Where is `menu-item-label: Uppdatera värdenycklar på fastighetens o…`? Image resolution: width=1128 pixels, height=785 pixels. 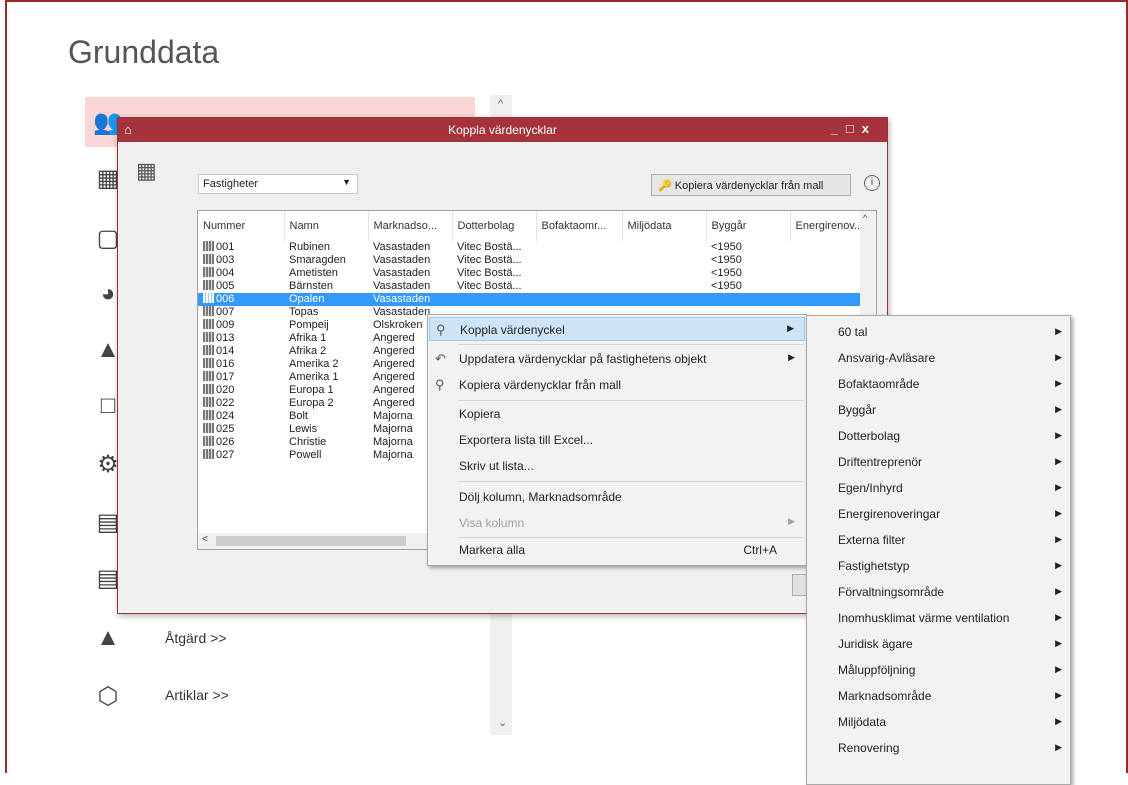 menu-item-label: Uppdatera värdenycklar på fastighetens o… is located at coordinates (583, 359).